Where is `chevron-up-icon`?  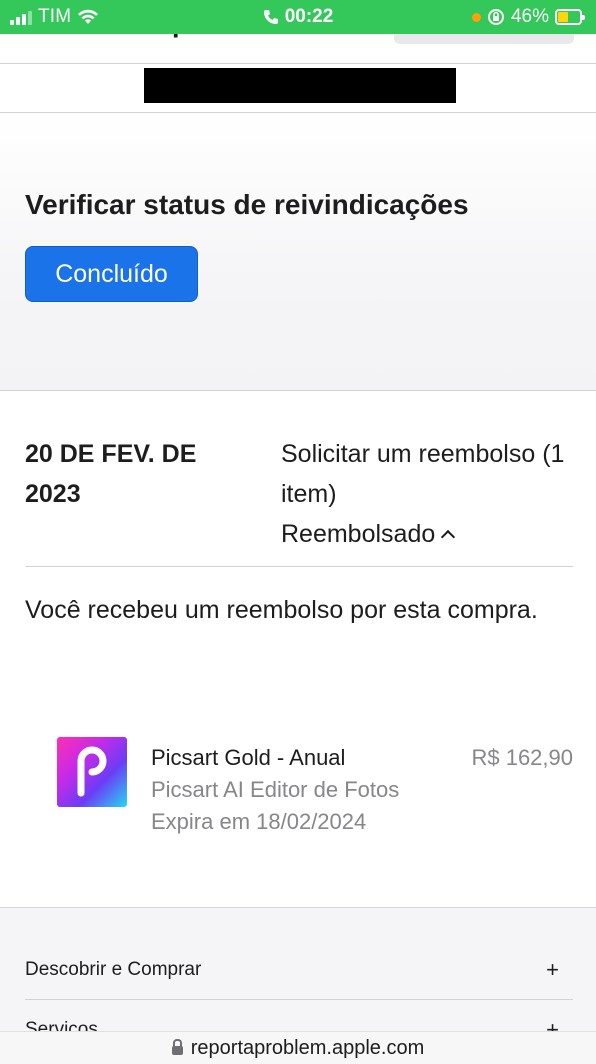
chevron-up-icon is located at coordinates (448, 537).